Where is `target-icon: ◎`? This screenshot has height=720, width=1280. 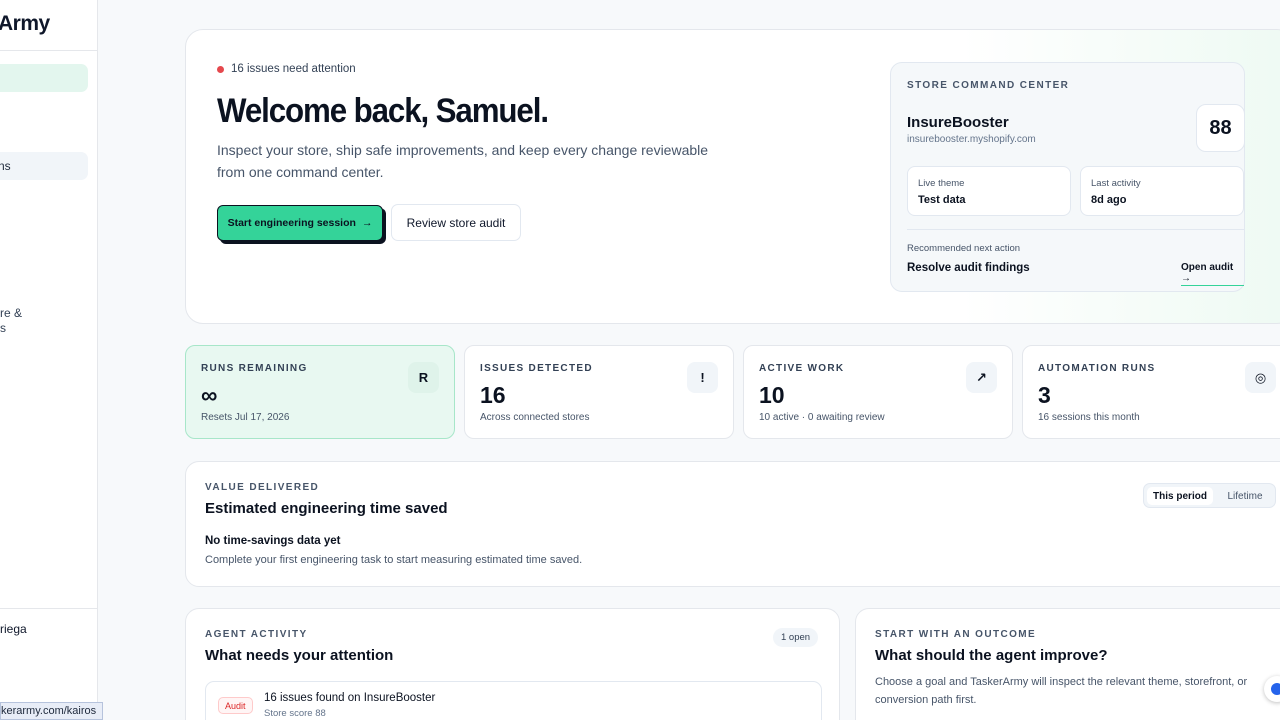 target-icon: ◎ is located at coordinates (1260, 377).